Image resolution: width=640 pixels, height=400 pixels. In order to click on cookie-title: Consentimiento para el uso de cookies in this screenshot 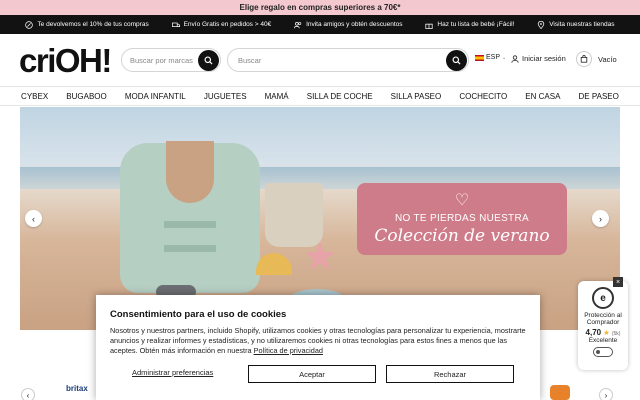, I will do `click(198, 314)`.